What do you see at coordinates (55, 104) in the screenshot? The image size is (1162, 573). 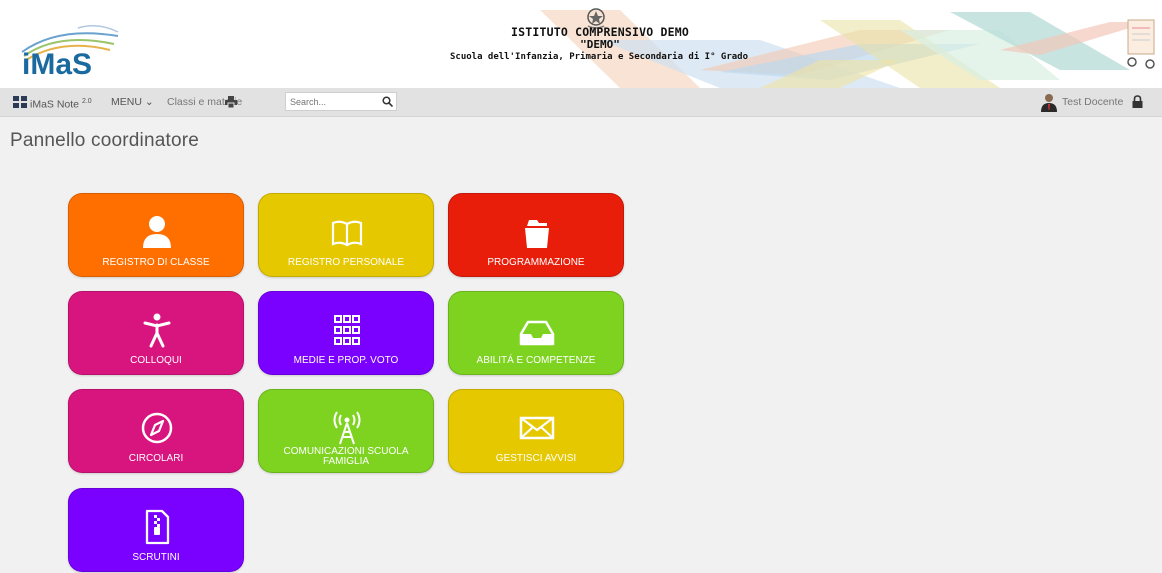 I see `brand-name: iMaS Note` at bounding box center [55, 104].